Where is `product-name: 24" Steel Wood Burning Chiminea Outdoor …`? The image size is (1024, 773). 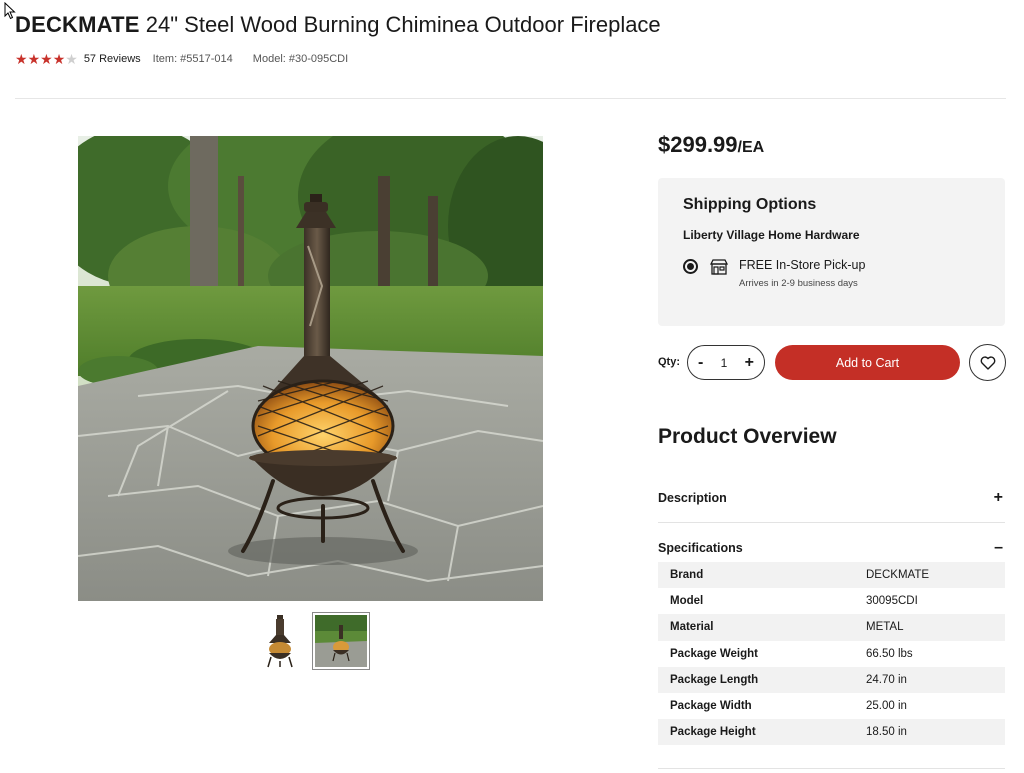 product-name: 24" Steel Wood Burning Chiminea Outdoor … is located at coordinates (403, 24).